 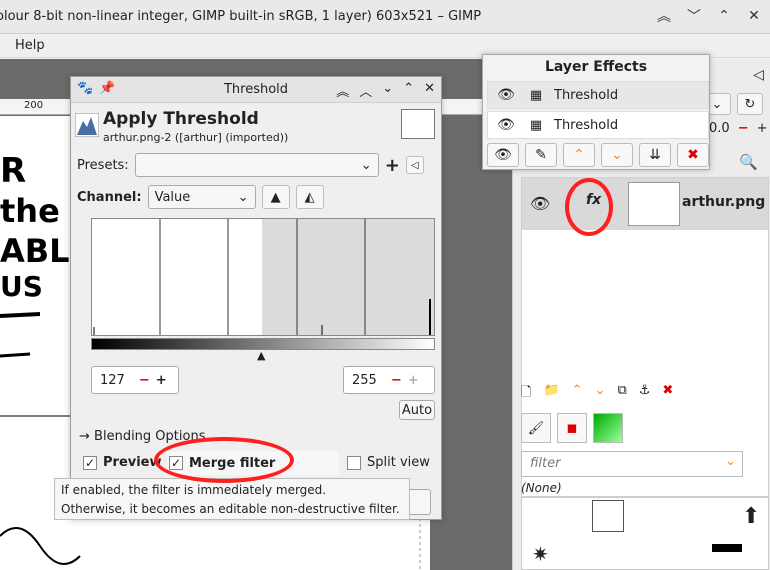 I want to click on delete-layer-icon: ✖, so click(x=667, y=394).